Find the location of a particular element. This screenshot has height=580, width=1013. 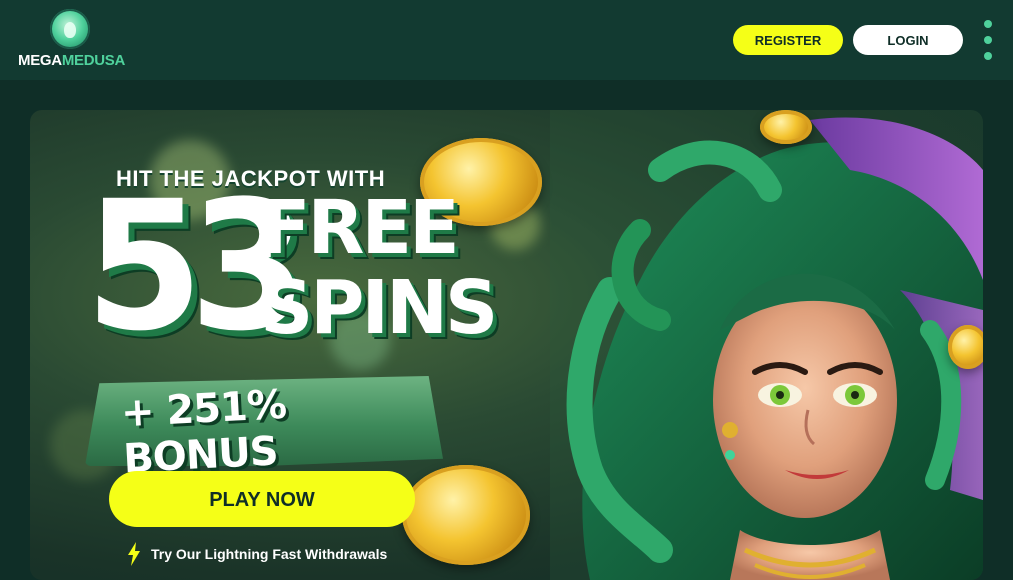

lightning-bolt-icon is located at coordinates (134, 554).